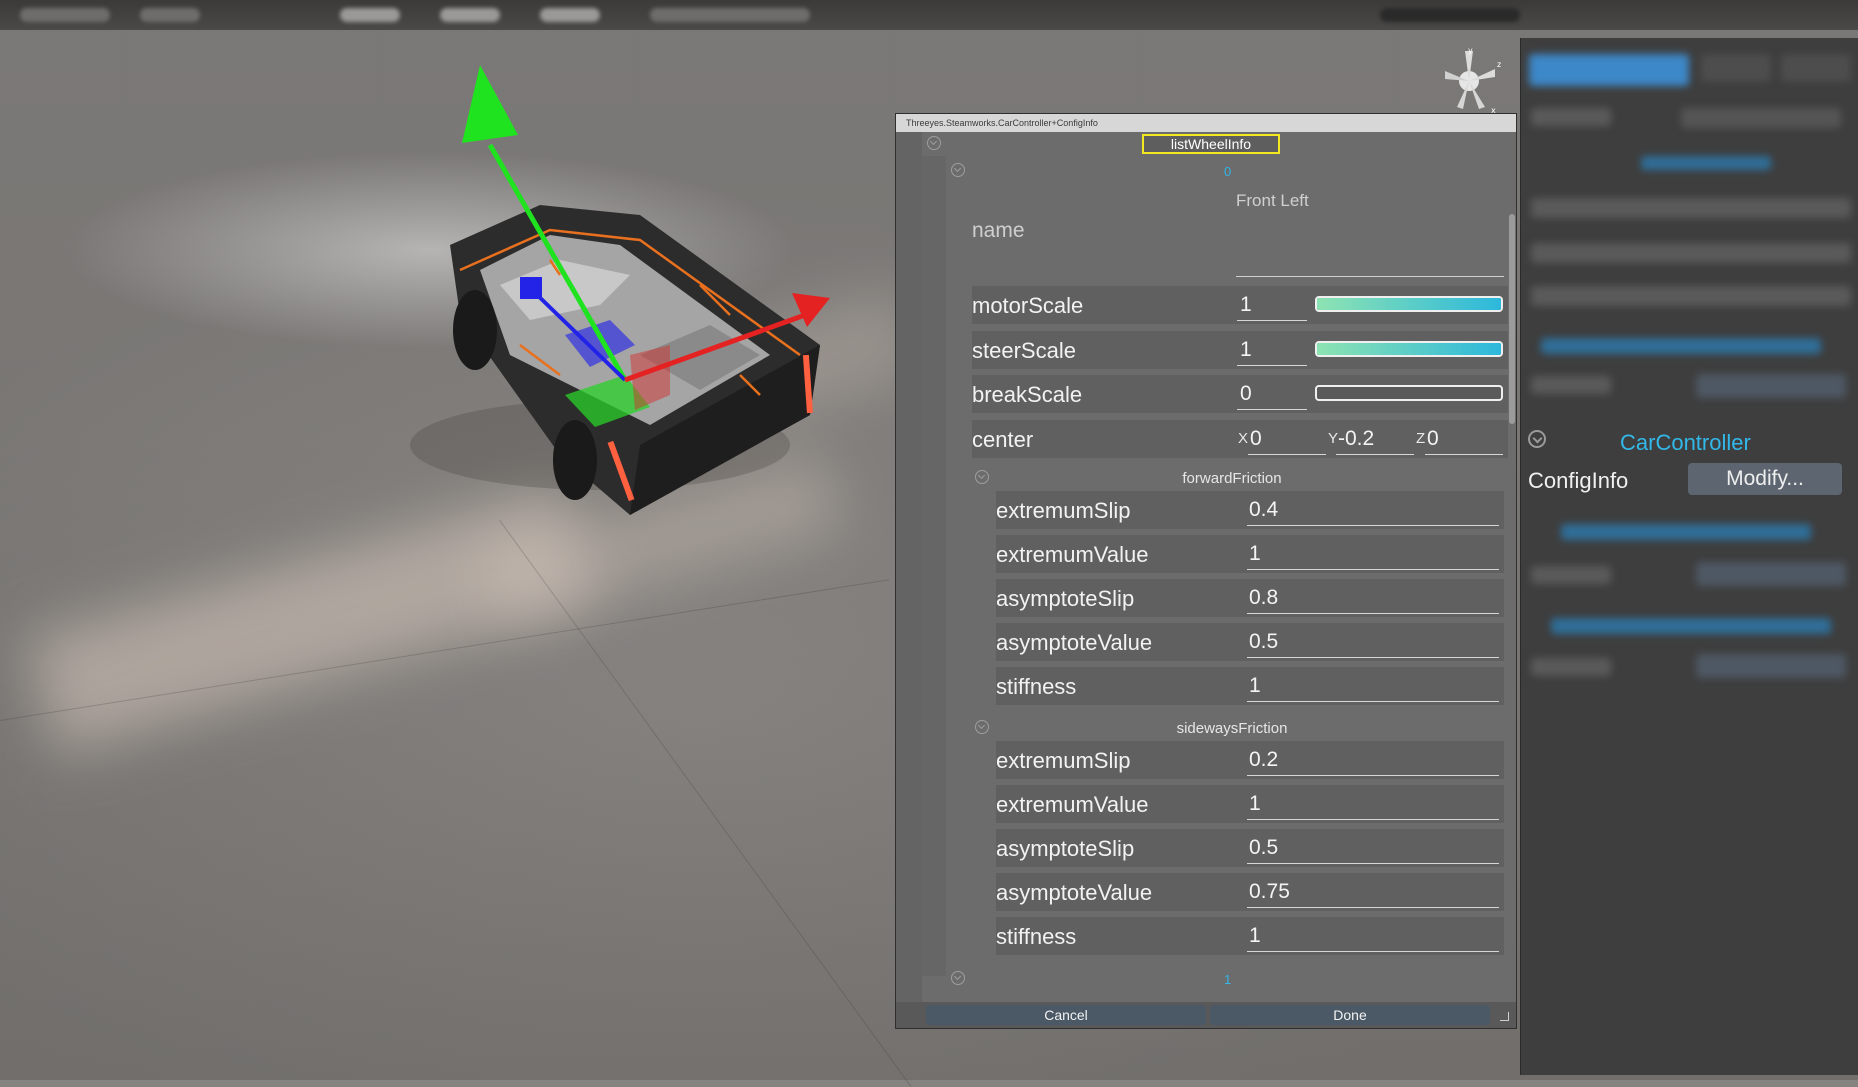  What do you see at coordinates (1063, 510) in the screenshot?
I see `forward-extremum-slip-label: extremumSlip` at bounding box center [1063, 510].